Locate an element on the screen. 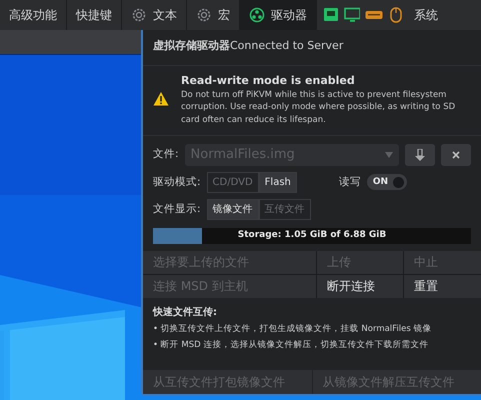  warning-title: Read-write mode is enabled is located at coordinates (268, 80).